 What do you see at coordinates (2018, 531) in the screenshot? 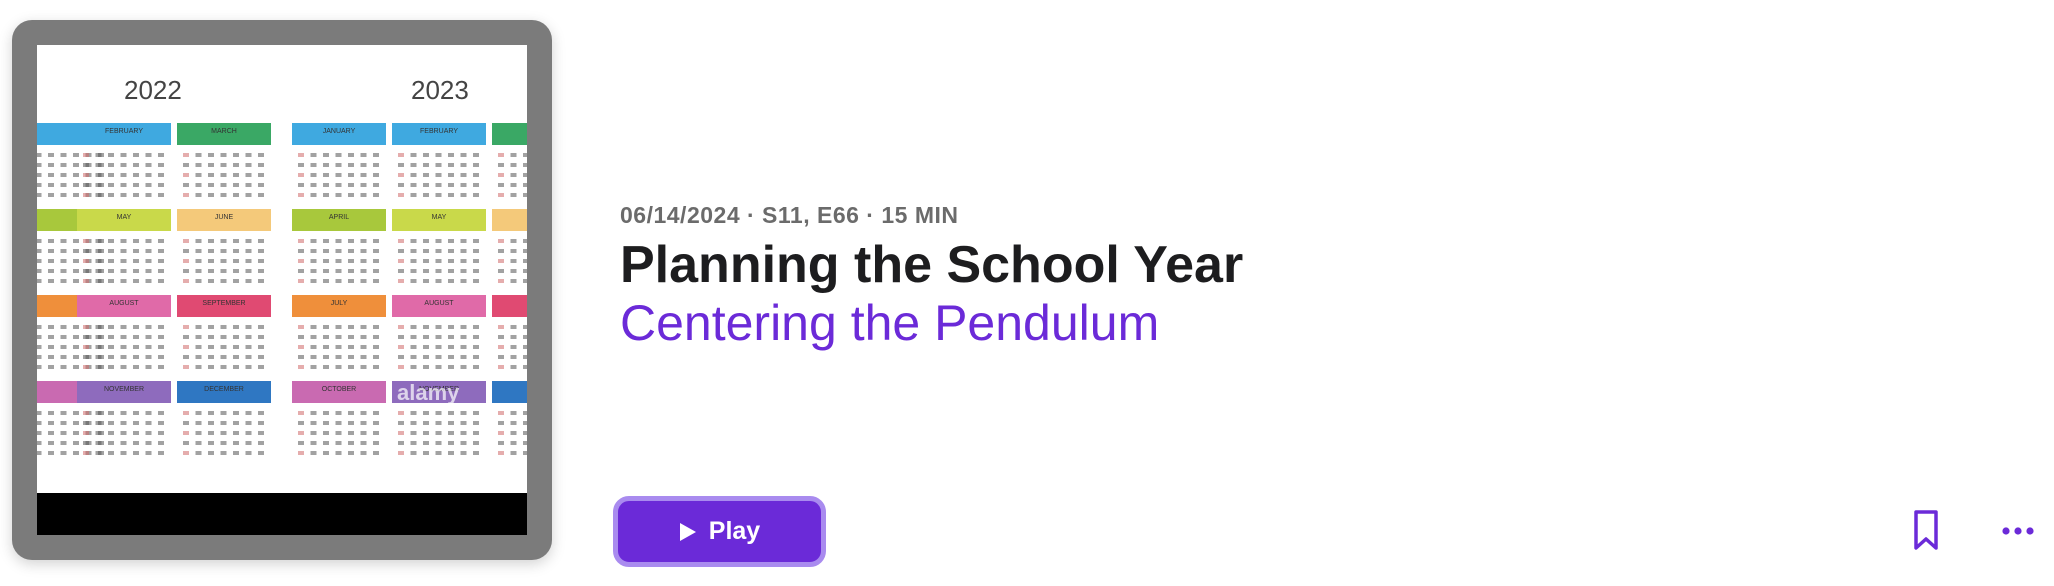
I see `more-button` at bounding box center [2018, 531].